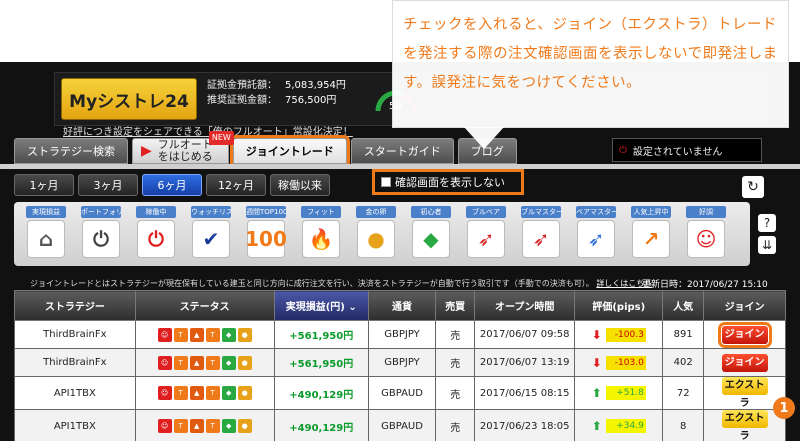 The width and height of the screenshot is (800, 441). What do you see at coordinates (683, 305) in the screenshot?
I see `col-popularity: 人気` at bounding box center [683, 305].